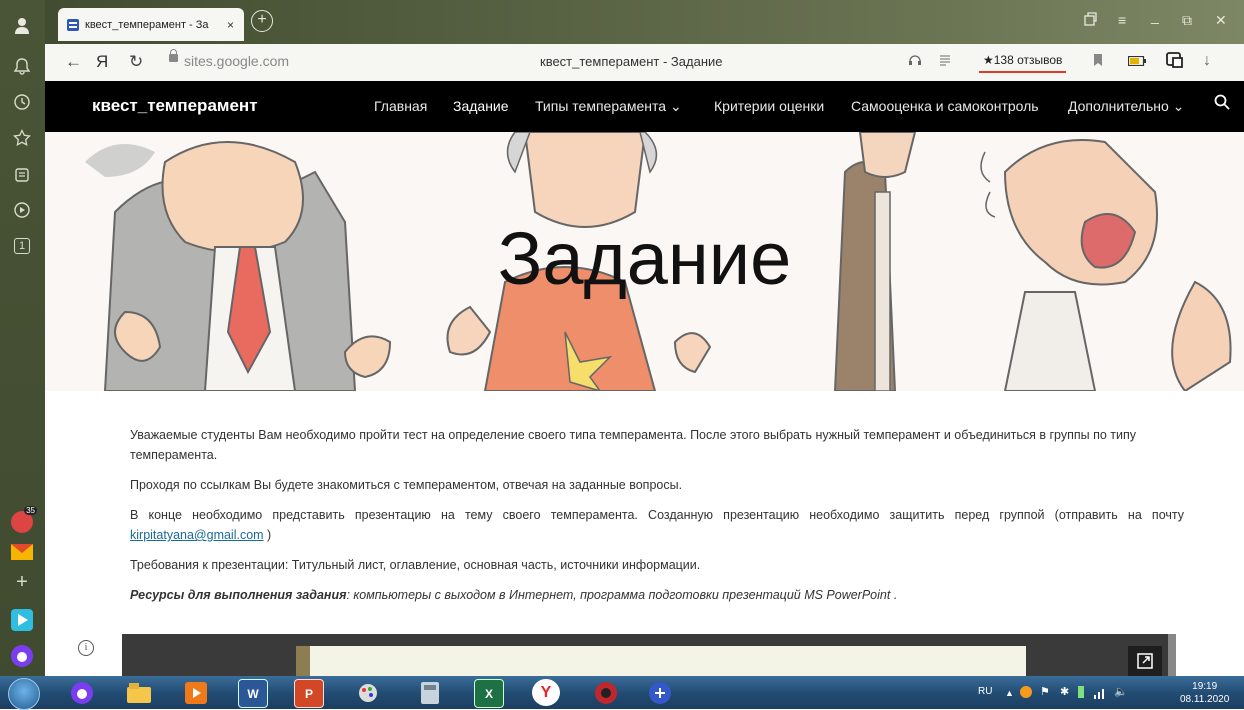 The width and height of the screenshot is (1244, 710). Describe the element at coordinates (136, 62) in the screenshot. I see `reload-button: ↻` at that location.